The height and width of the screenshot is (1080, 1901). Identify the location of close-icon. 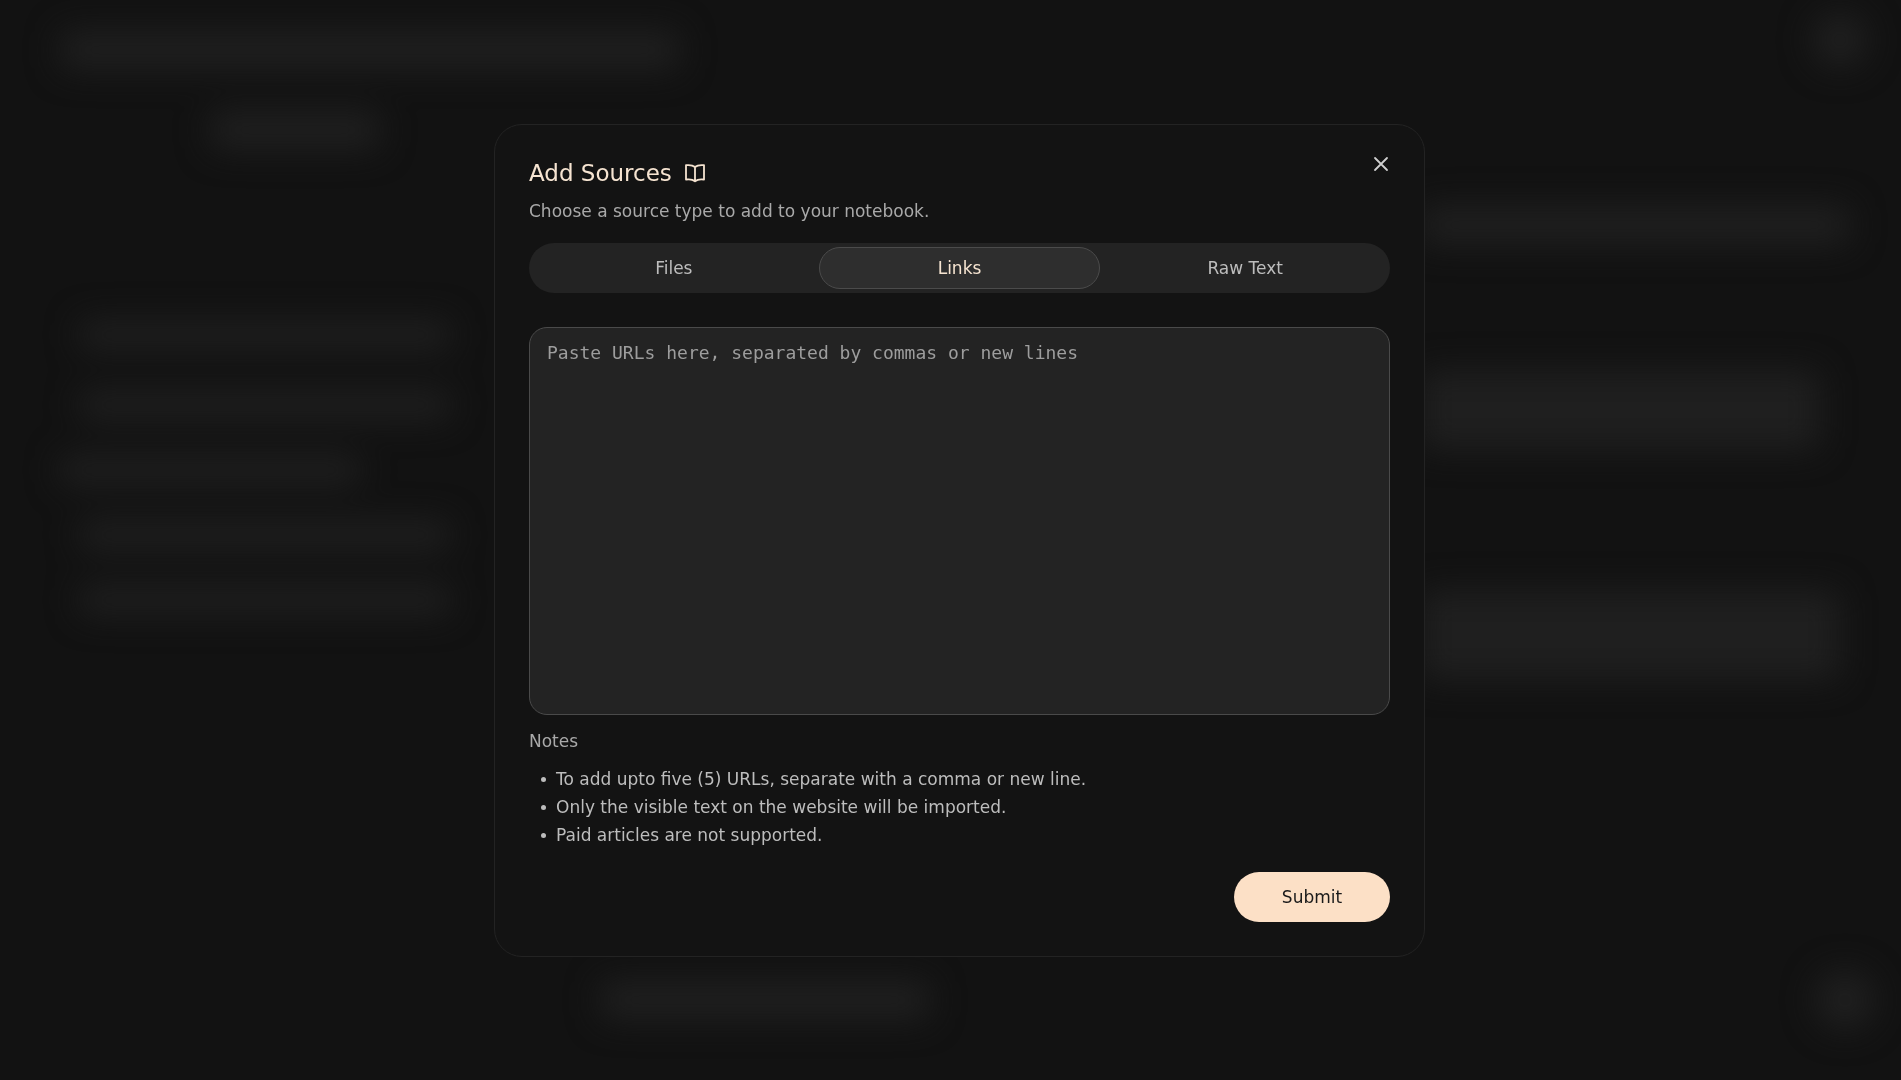
(1381, 164).